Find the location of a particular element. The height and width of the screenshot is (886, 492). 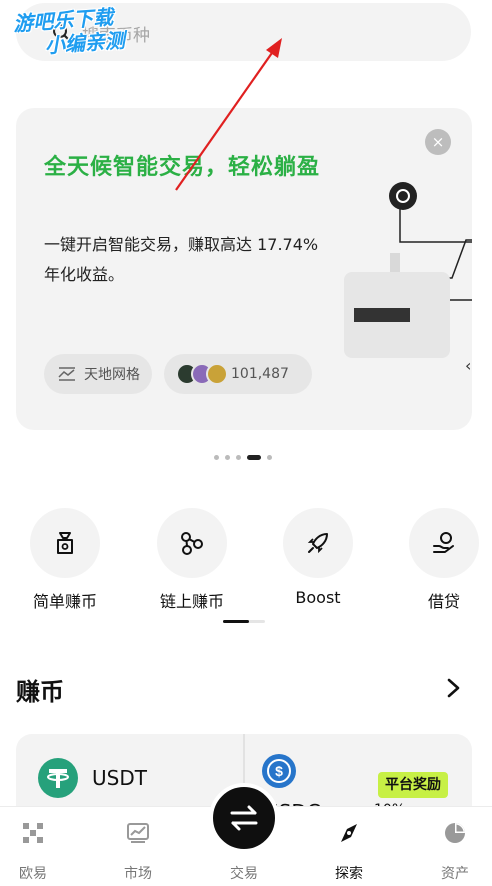

action-label: 链上赚币 is located at coordinates (191, 601).